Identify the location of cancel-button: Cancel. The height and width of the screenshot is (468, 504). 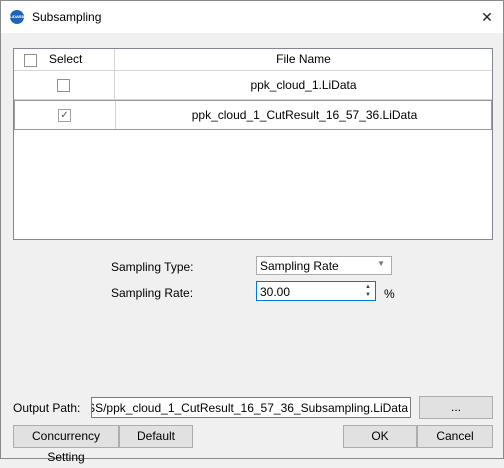
(455, 436).